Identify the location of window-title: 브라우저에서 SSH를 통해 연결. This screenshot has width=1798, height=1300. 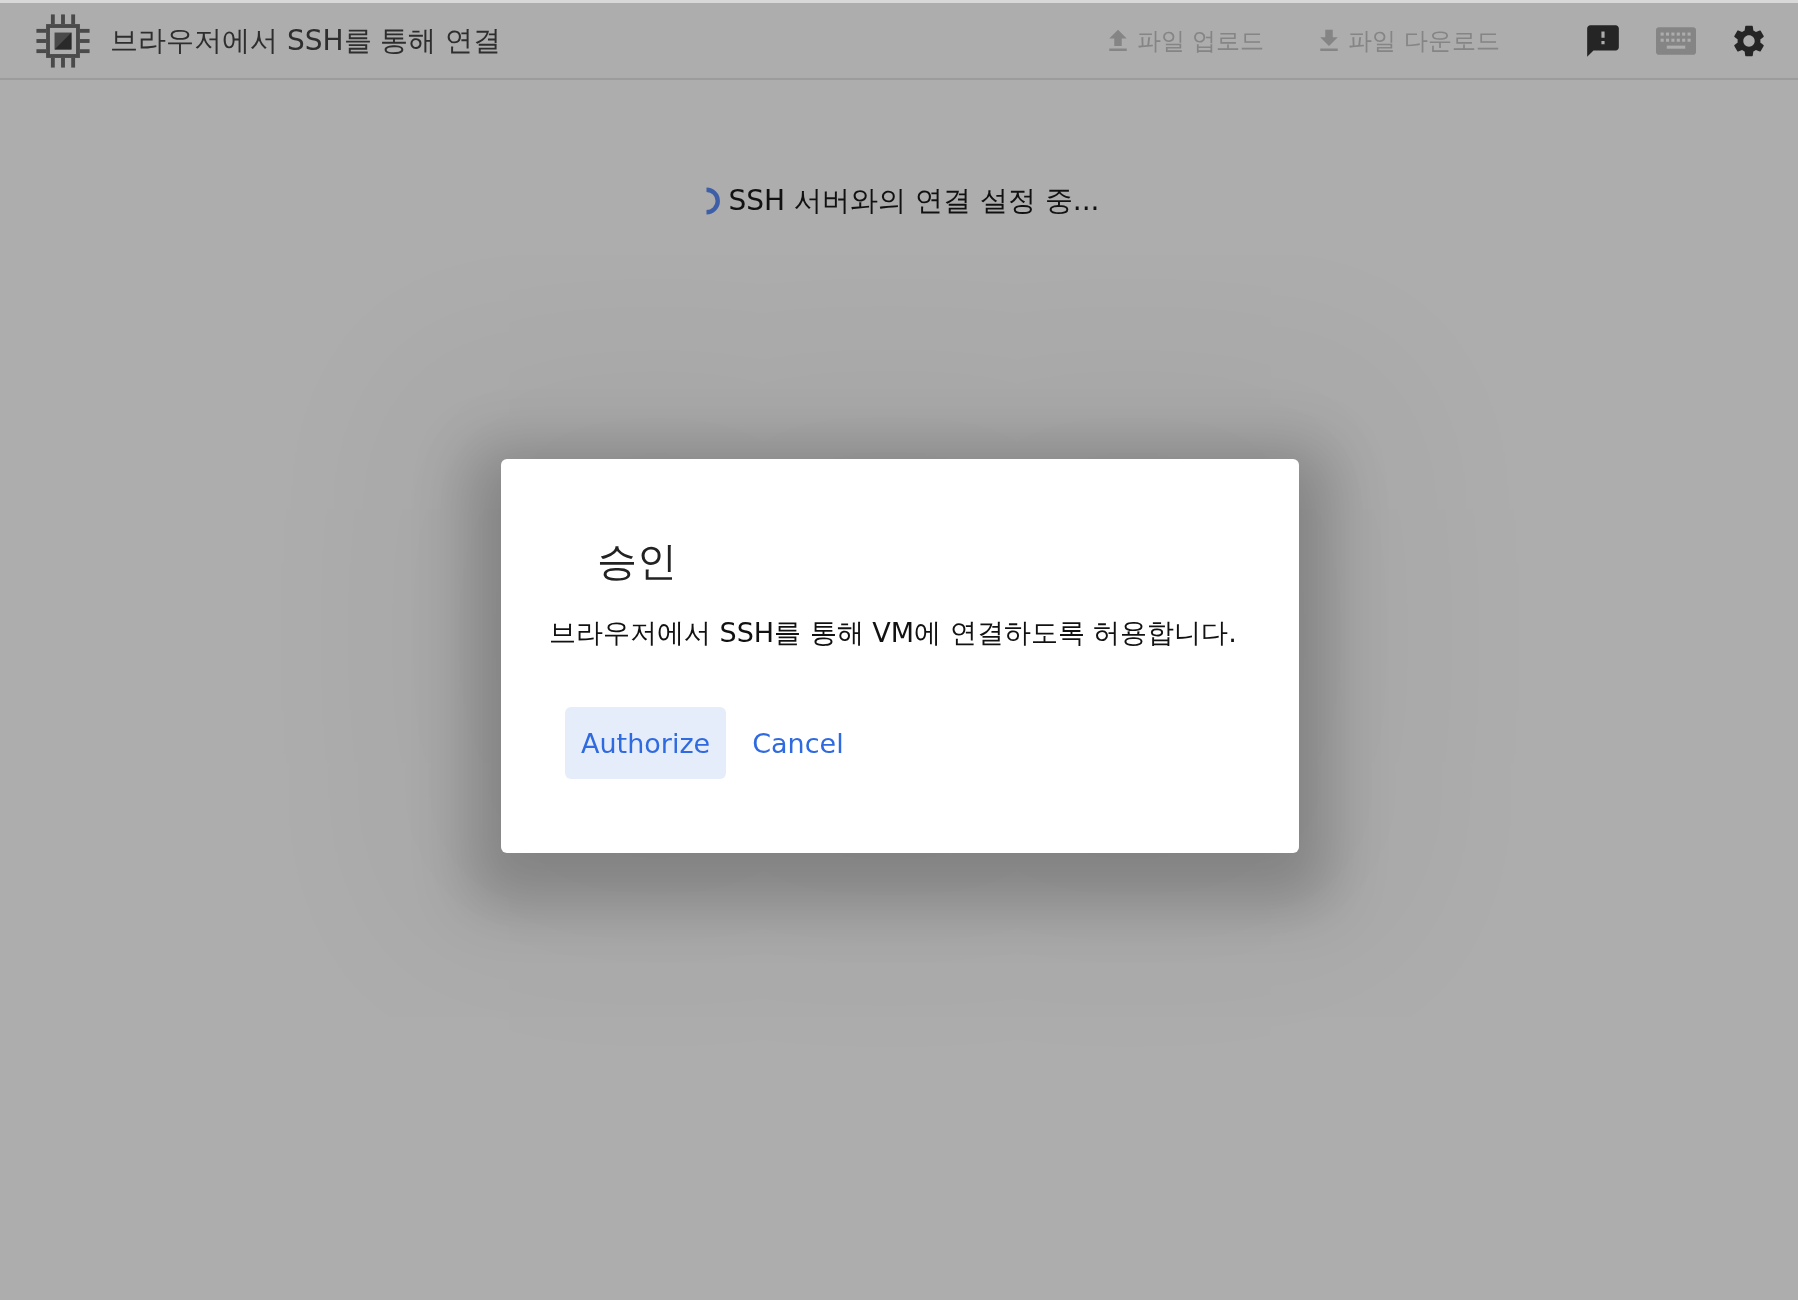
(306, 40).